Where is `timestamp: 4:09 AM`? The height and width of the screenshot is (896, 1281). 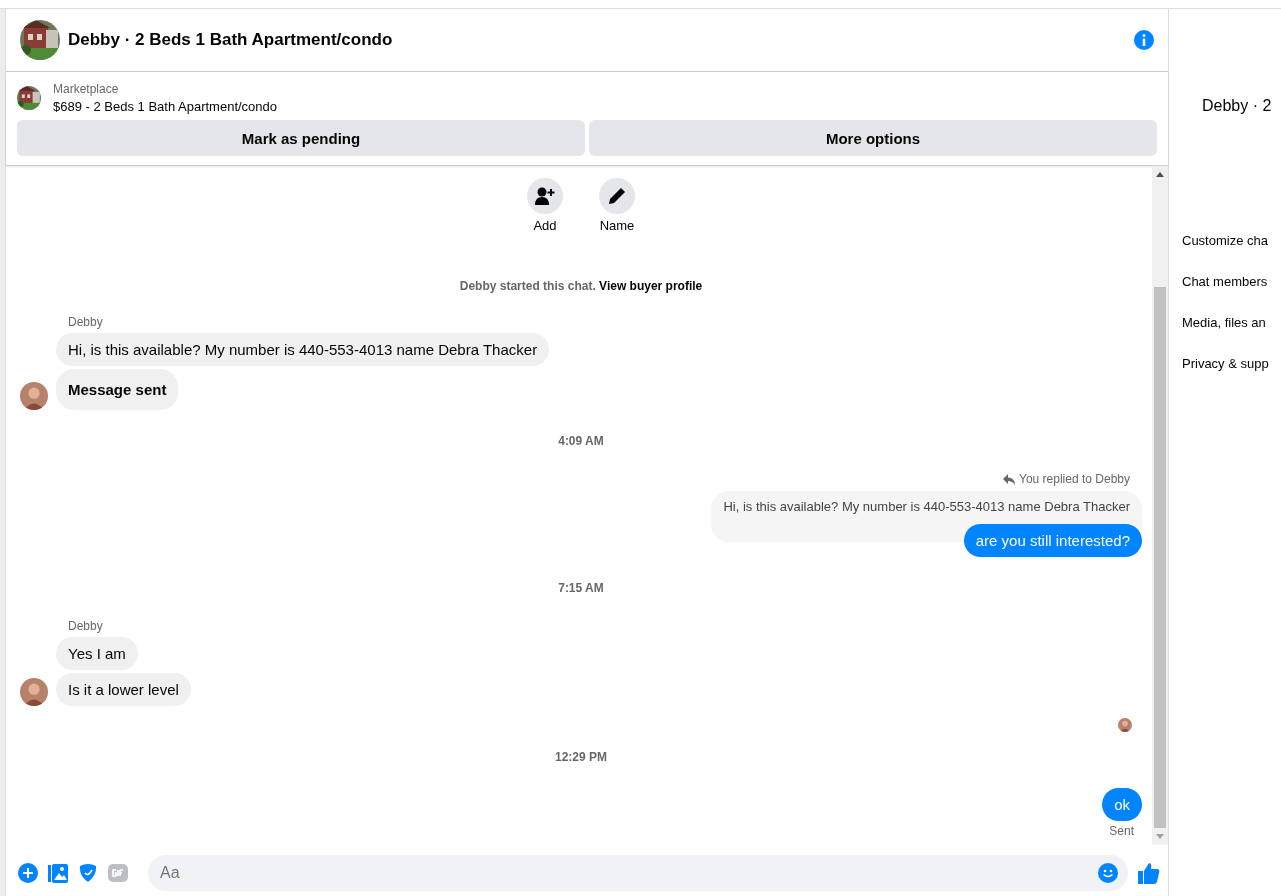
timestamp: 4:09 AM is located at coordinates (581, 441).